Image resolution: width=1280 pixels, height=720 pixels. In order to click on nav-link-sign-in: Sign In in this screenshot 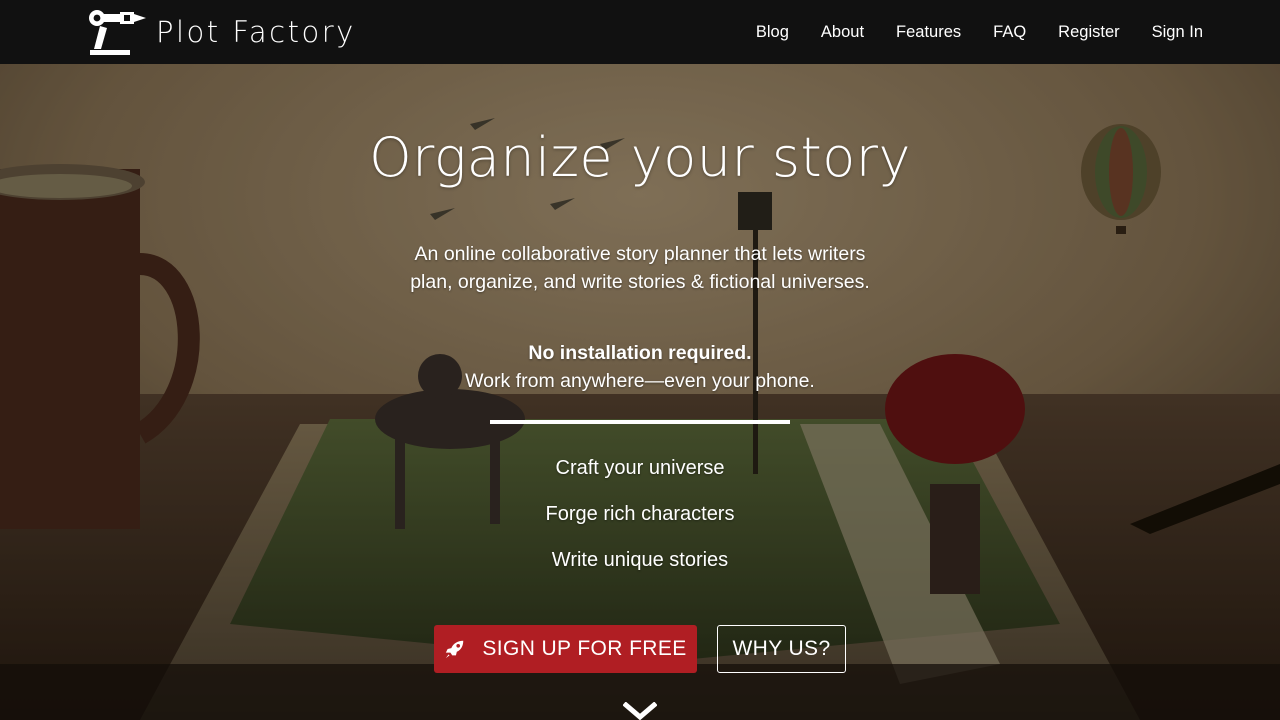, I will do `click(1177, 32)`.